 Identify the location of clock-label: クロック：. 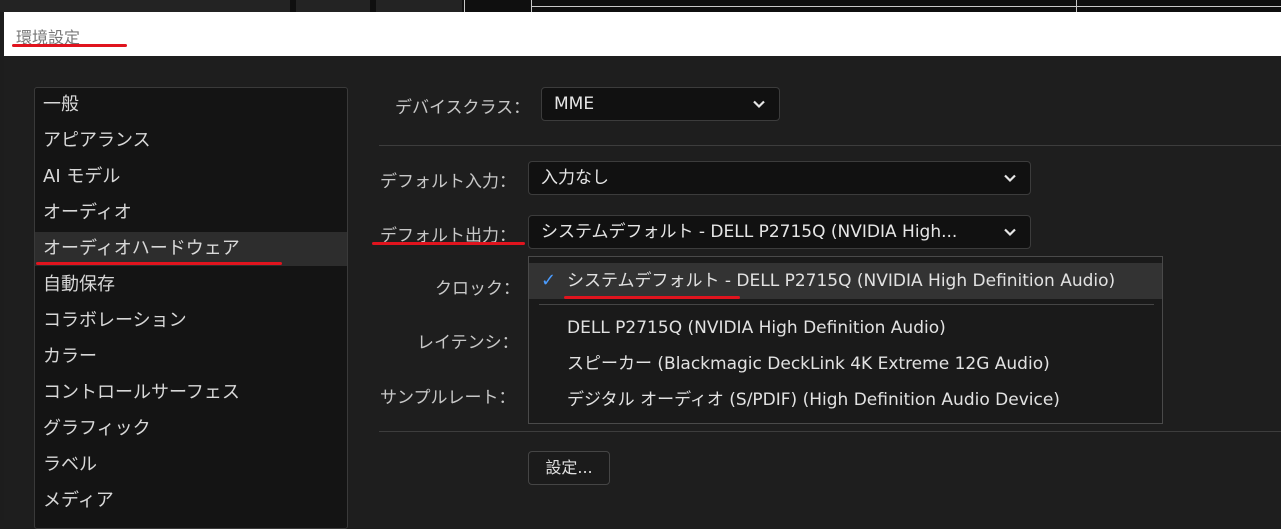
(477, 289).